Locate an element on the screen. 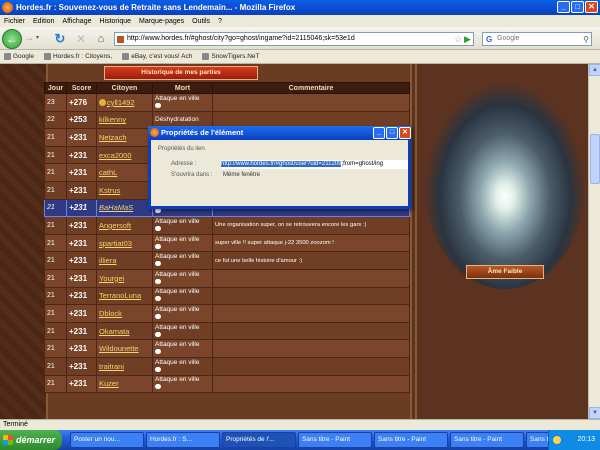  citizen-link: cathL is located at coordinates (124, 172).